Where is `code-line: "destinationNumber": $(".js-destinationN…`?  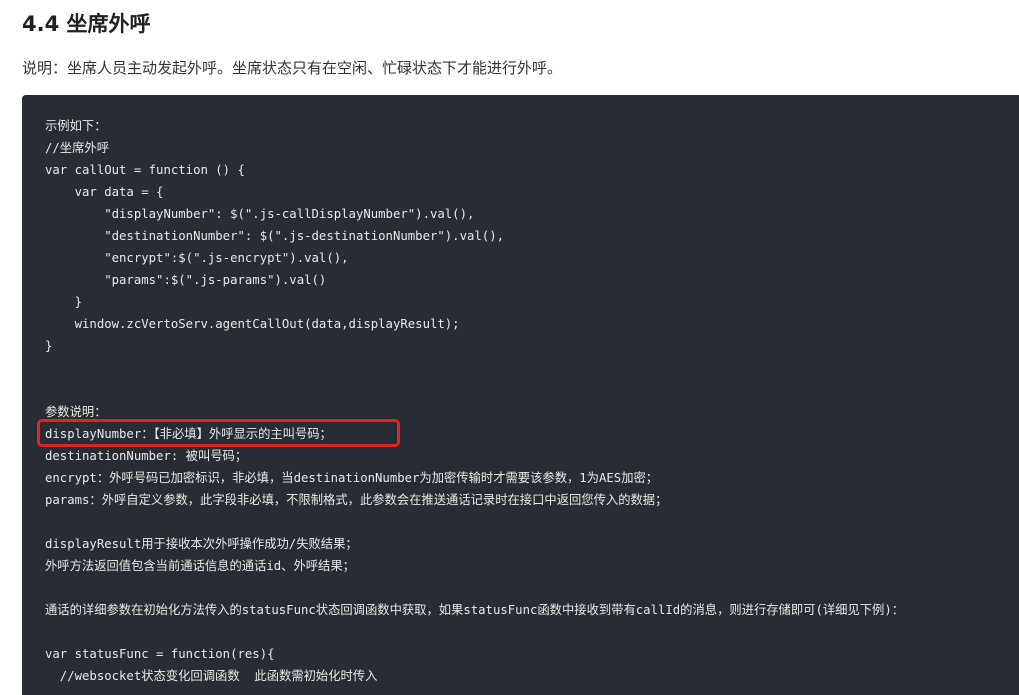 code-line: "destinationNumber": $(".js-destinationN… is located at coordinates (275, 236).